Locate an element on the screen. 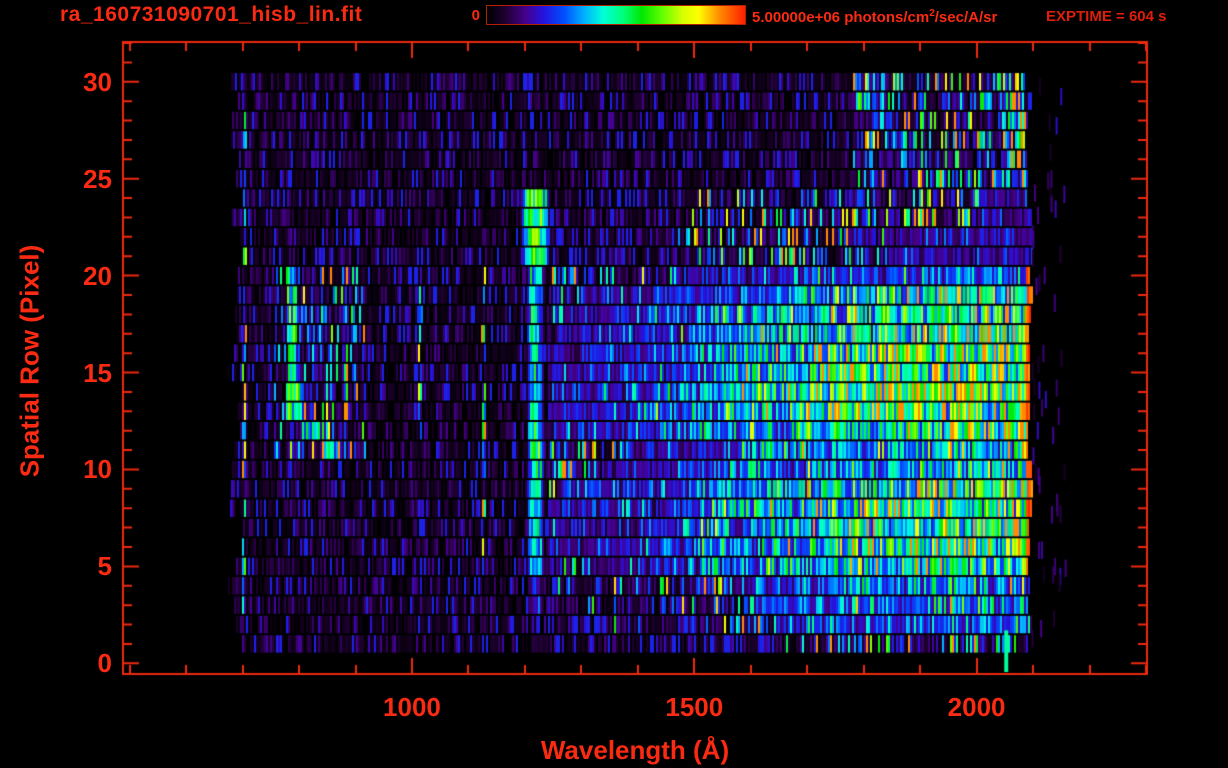  y-tick-label: 0 is located at coordinates (104, 663).